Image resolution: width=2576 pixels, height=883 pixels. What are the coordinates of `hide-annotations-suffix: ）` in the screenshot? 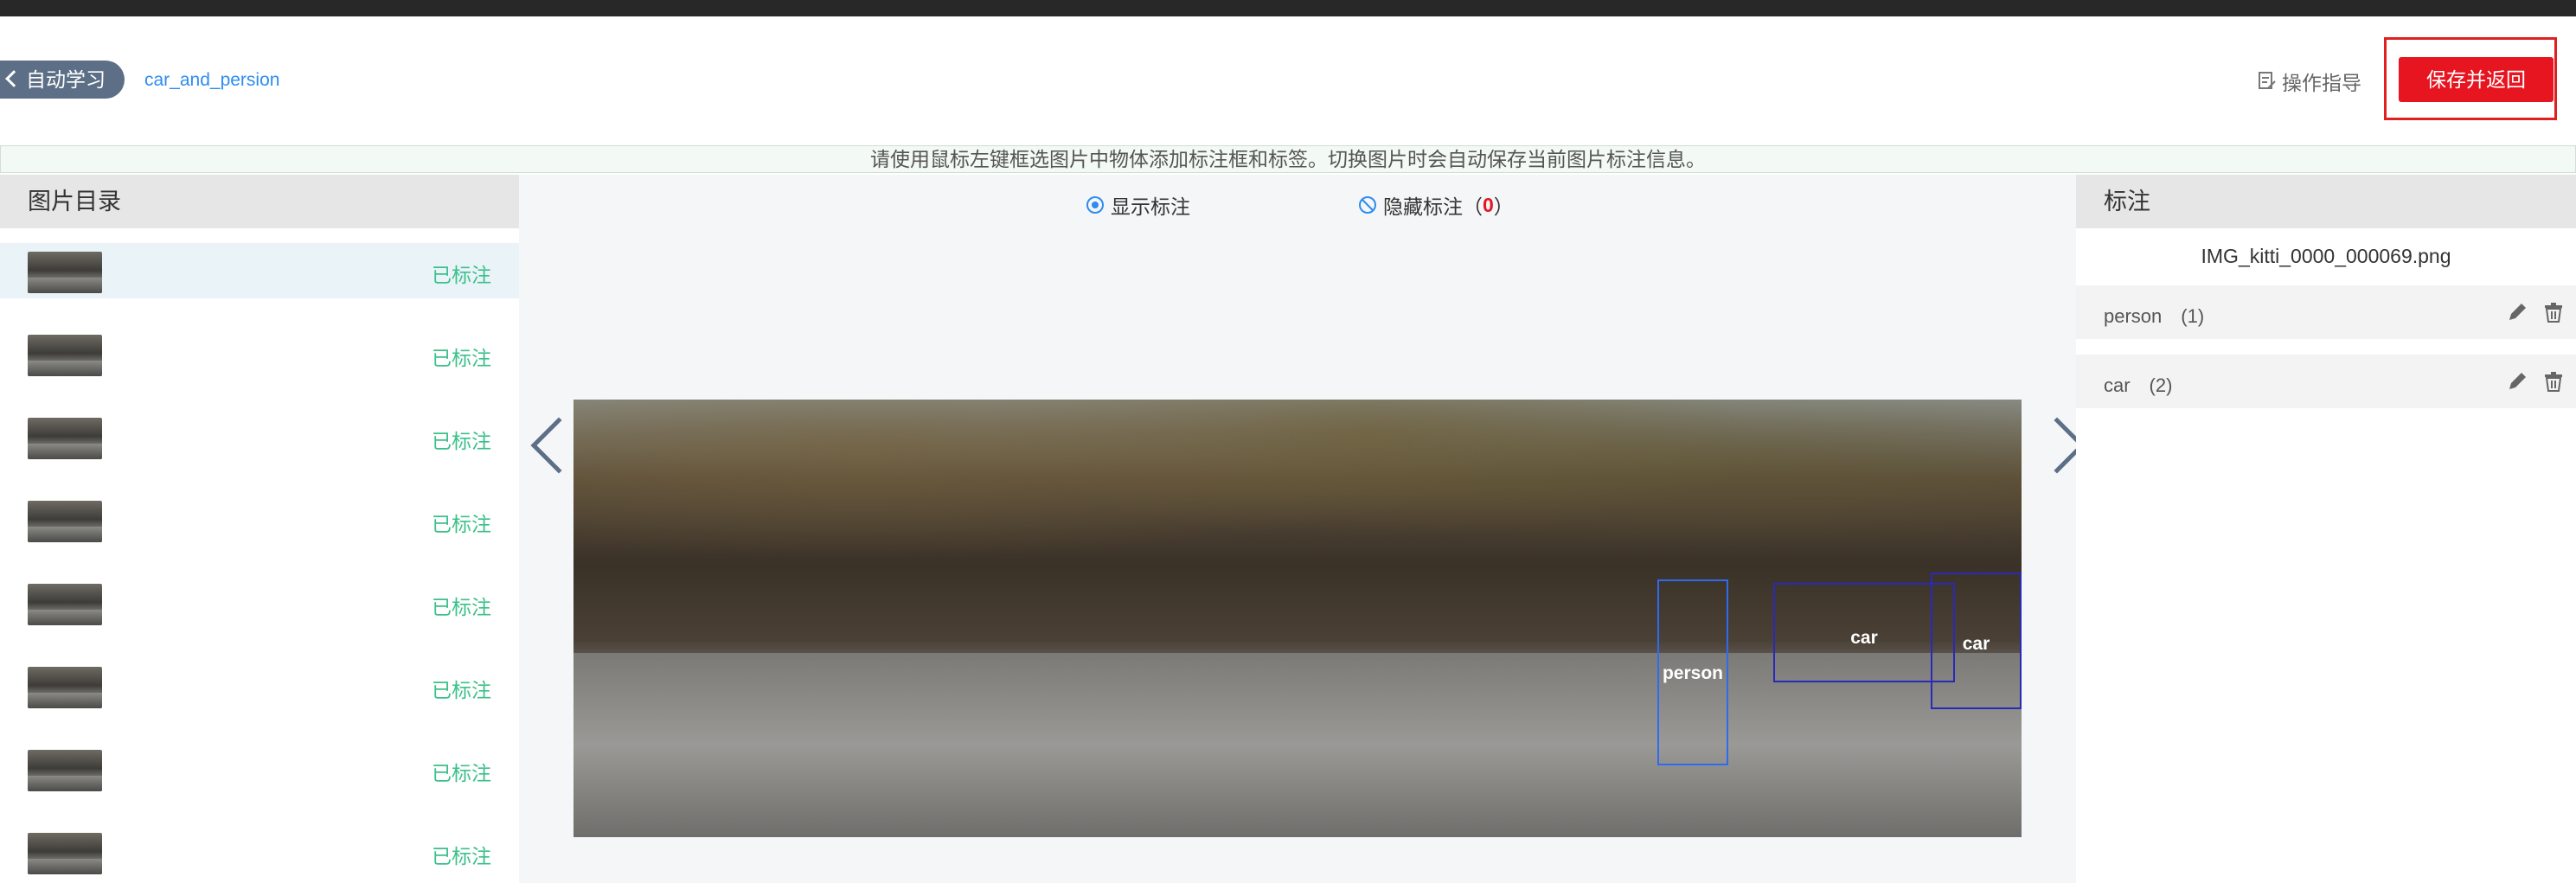 It's located at (1503, 206).